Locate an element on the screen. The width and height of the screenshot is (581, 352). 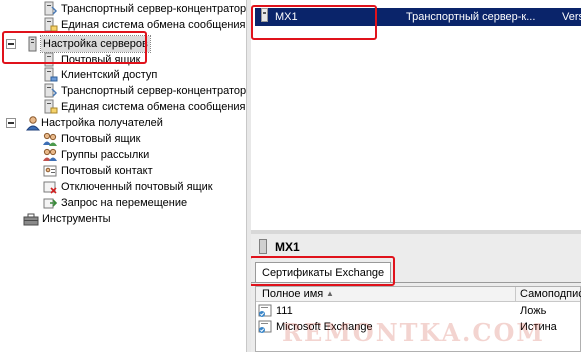
sort-ascending-icon: ▲ is located at coordinates (330, 293).